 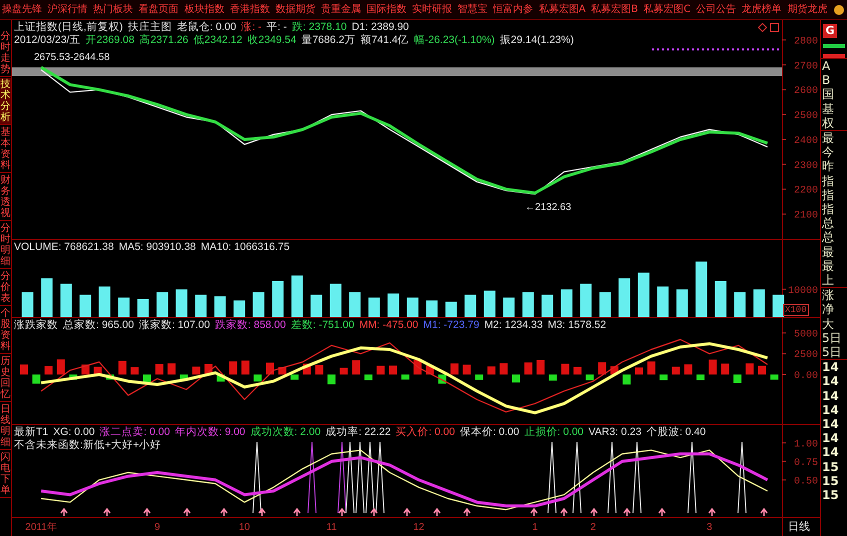 I want to click on menu-item: 操盘先锋, so click(x=22, y=9).